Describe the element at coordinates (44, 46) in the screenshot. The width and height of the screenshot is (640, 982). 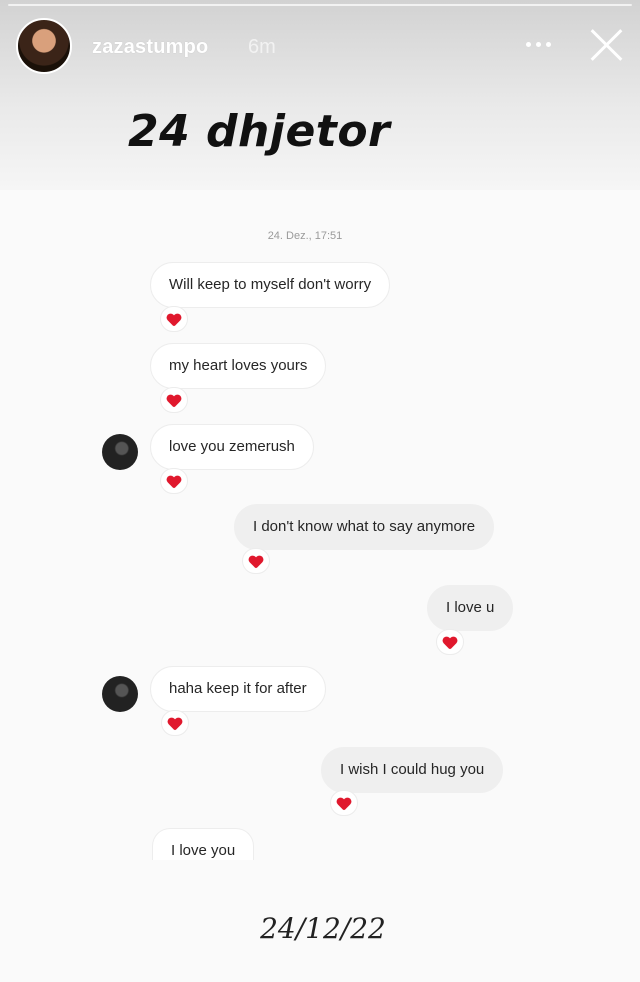
I see `profile-avatar` at that location.